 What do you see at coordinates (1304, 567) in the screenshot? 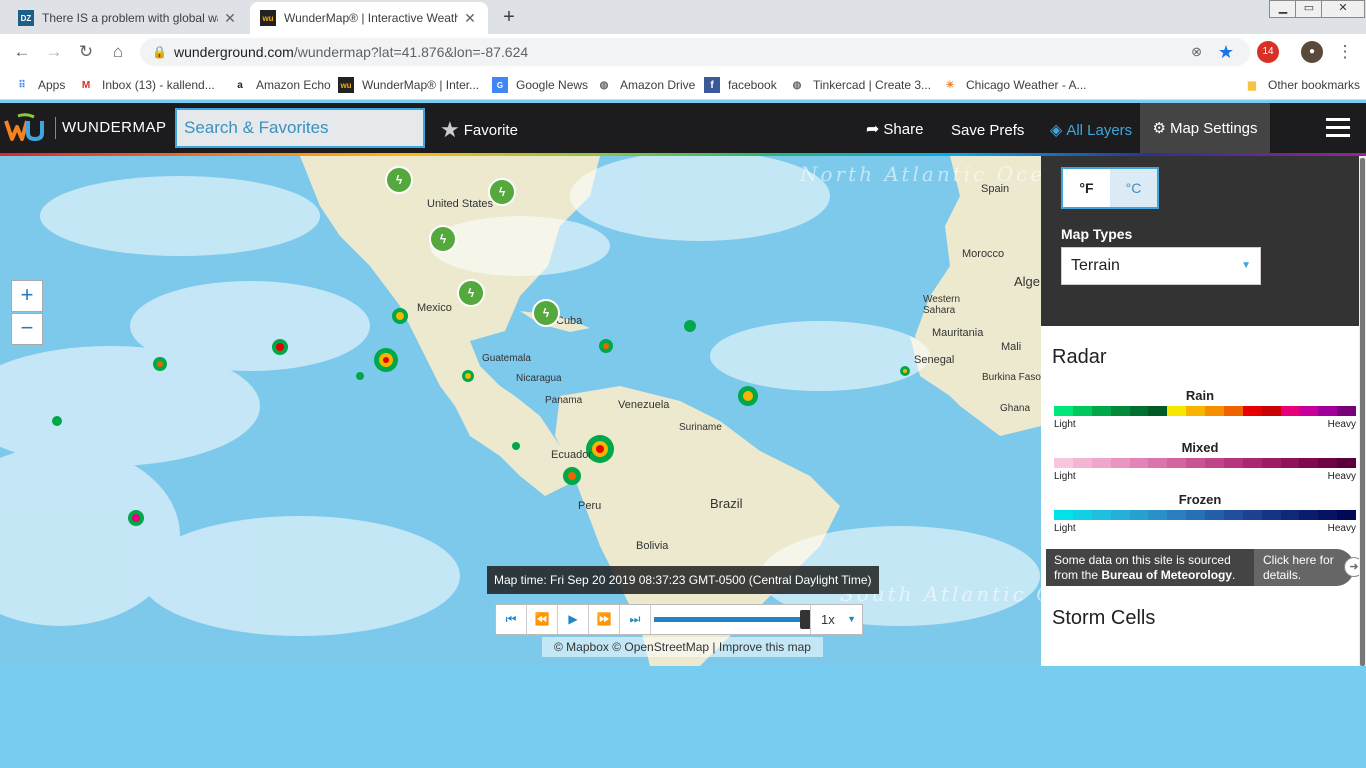
I see `bom-details-link: Click here for details.` at bounding box center [1304, 567].